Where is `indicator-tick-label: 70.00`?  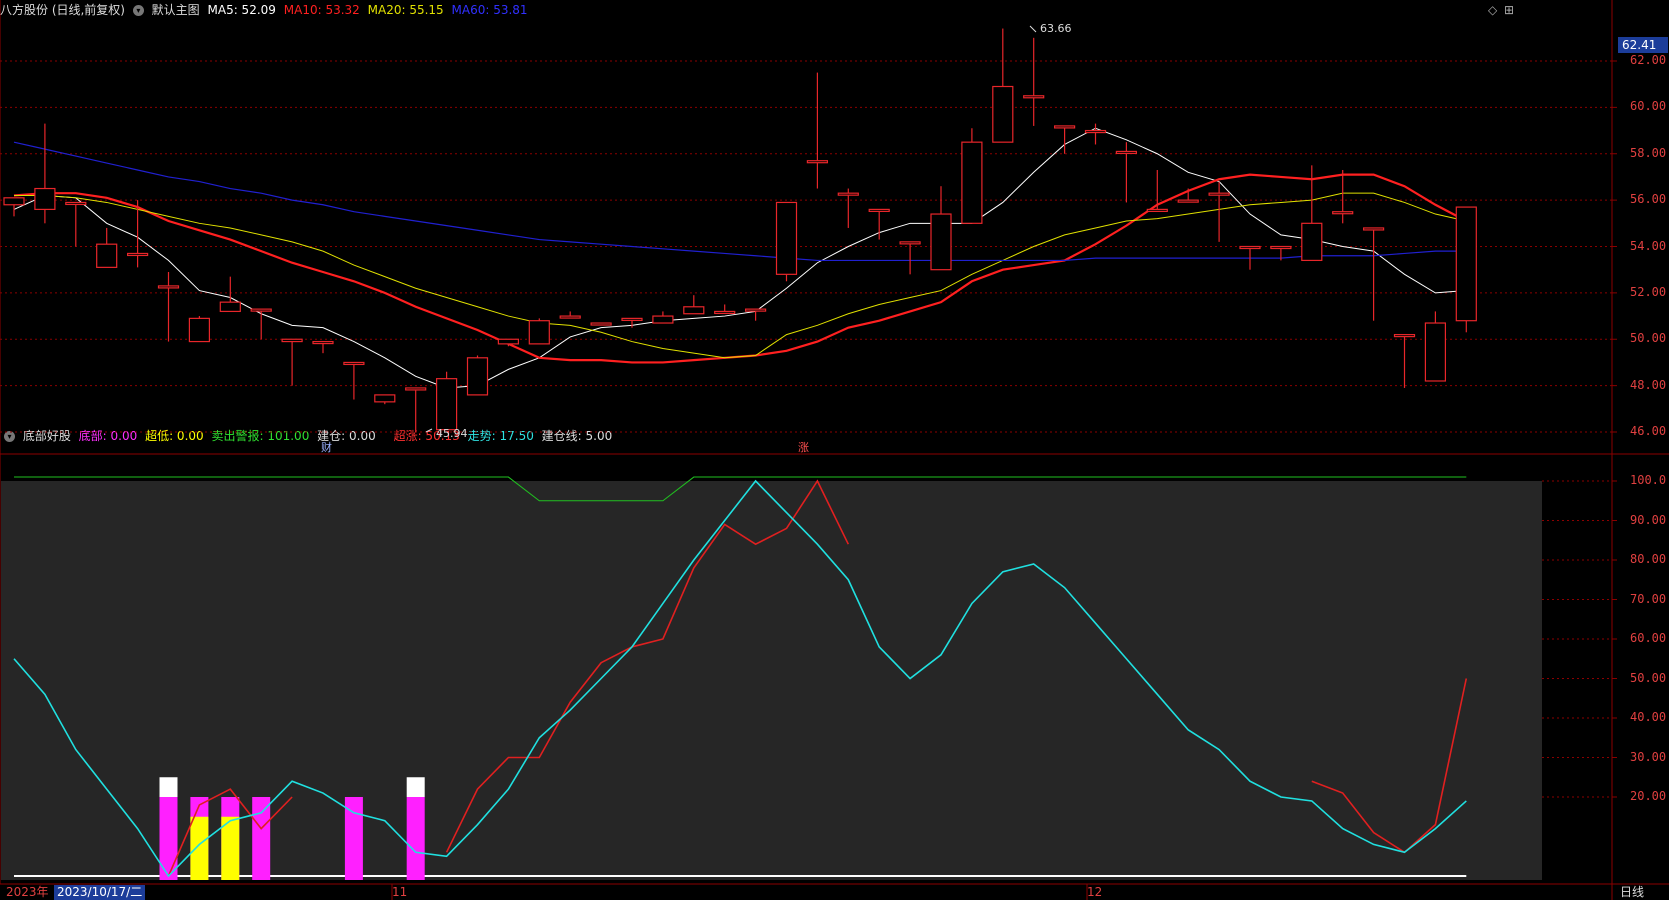
indicator-tick-label: 70.00 is located at coordinates (1648, 598).